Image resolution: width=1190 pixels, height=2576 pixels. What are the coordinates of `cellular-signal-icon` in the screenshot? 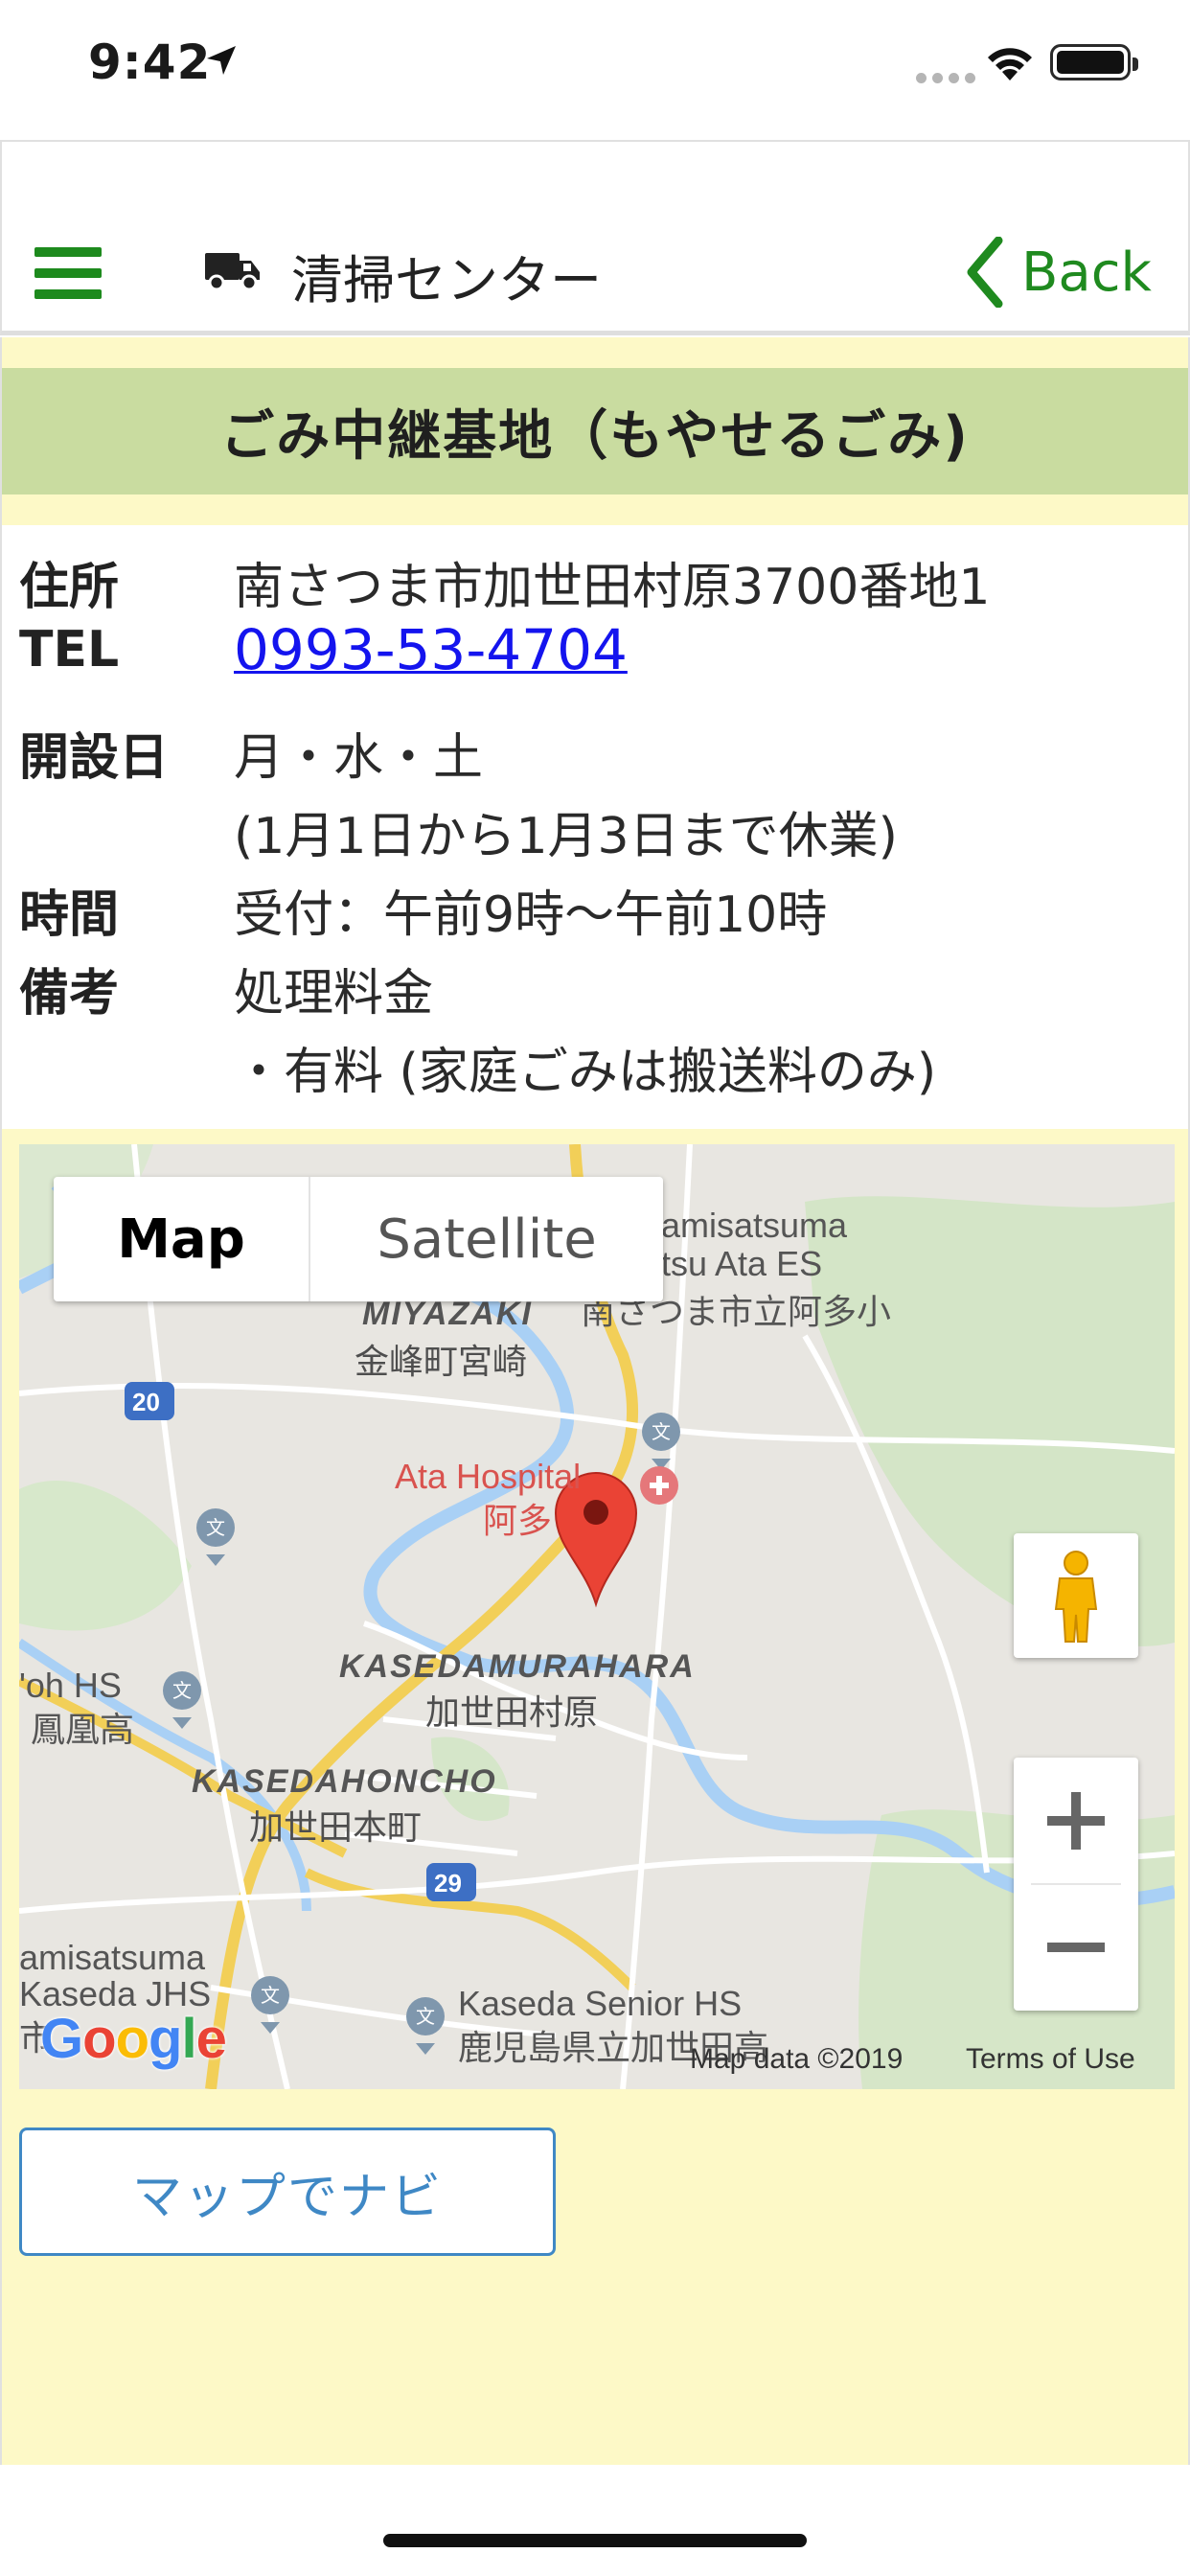 It's located at (949, 78).